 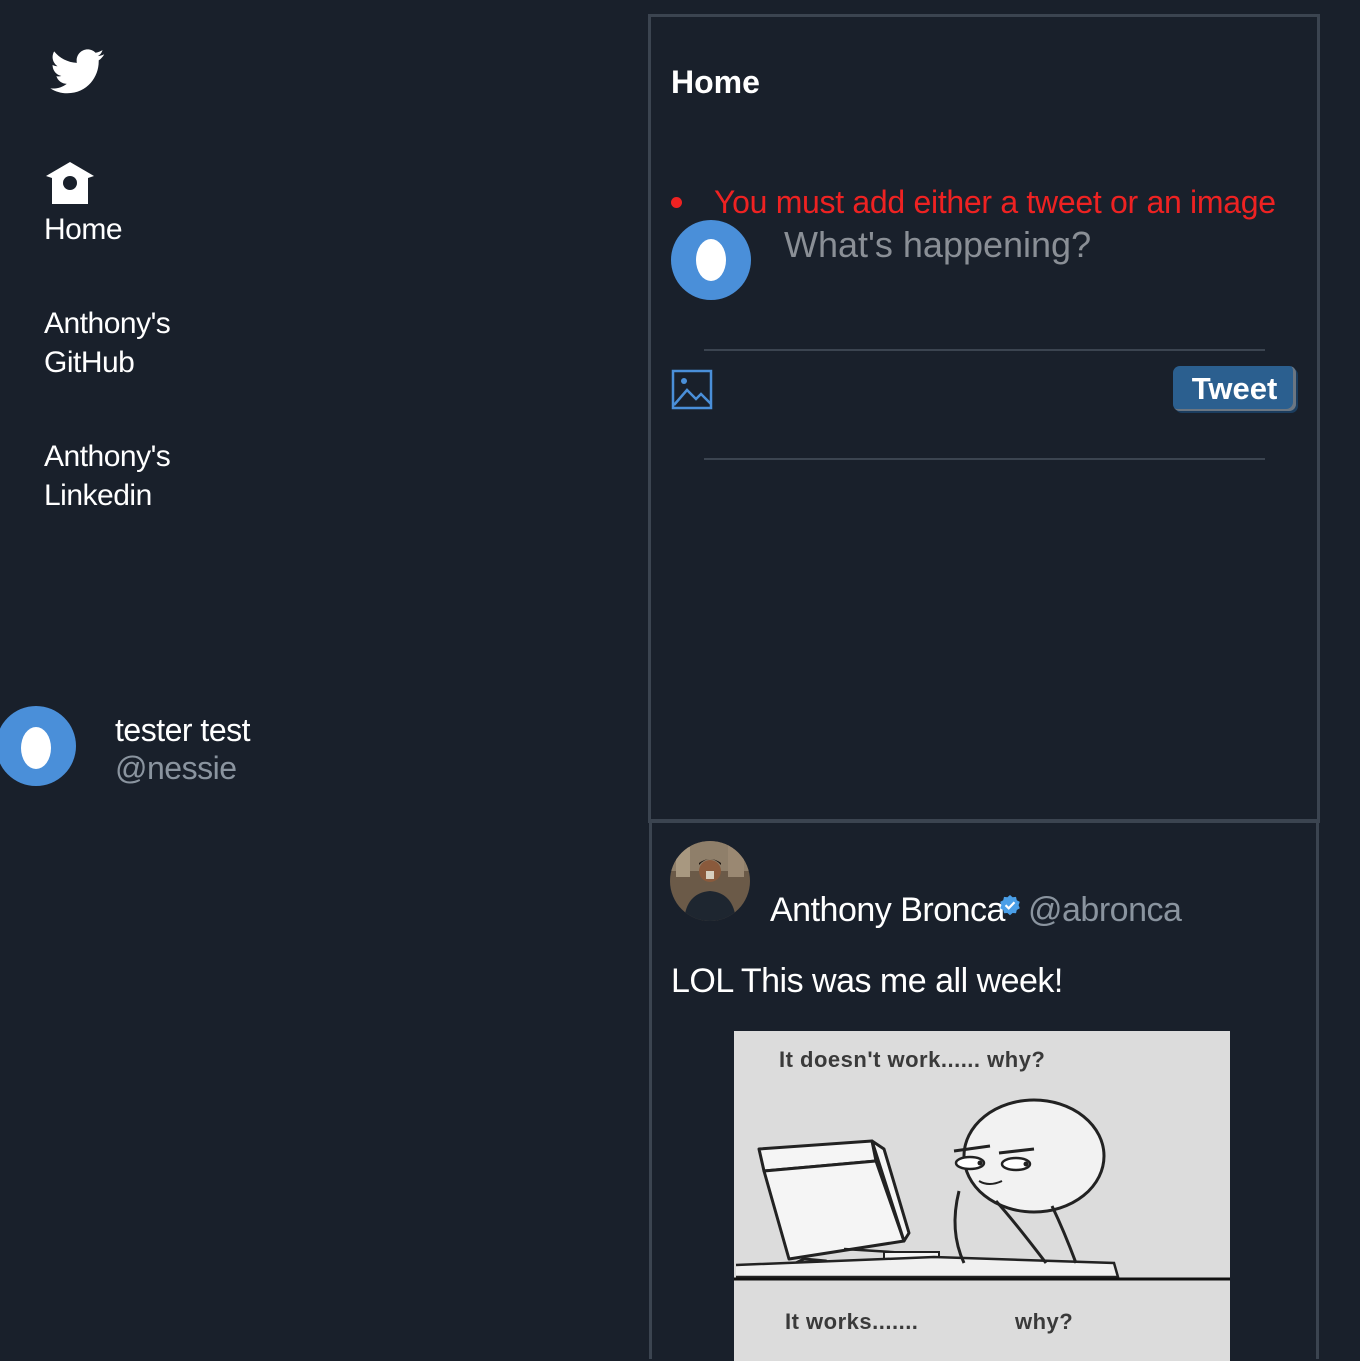 I want to click on tweet-input, so click(x=1044, y=245).